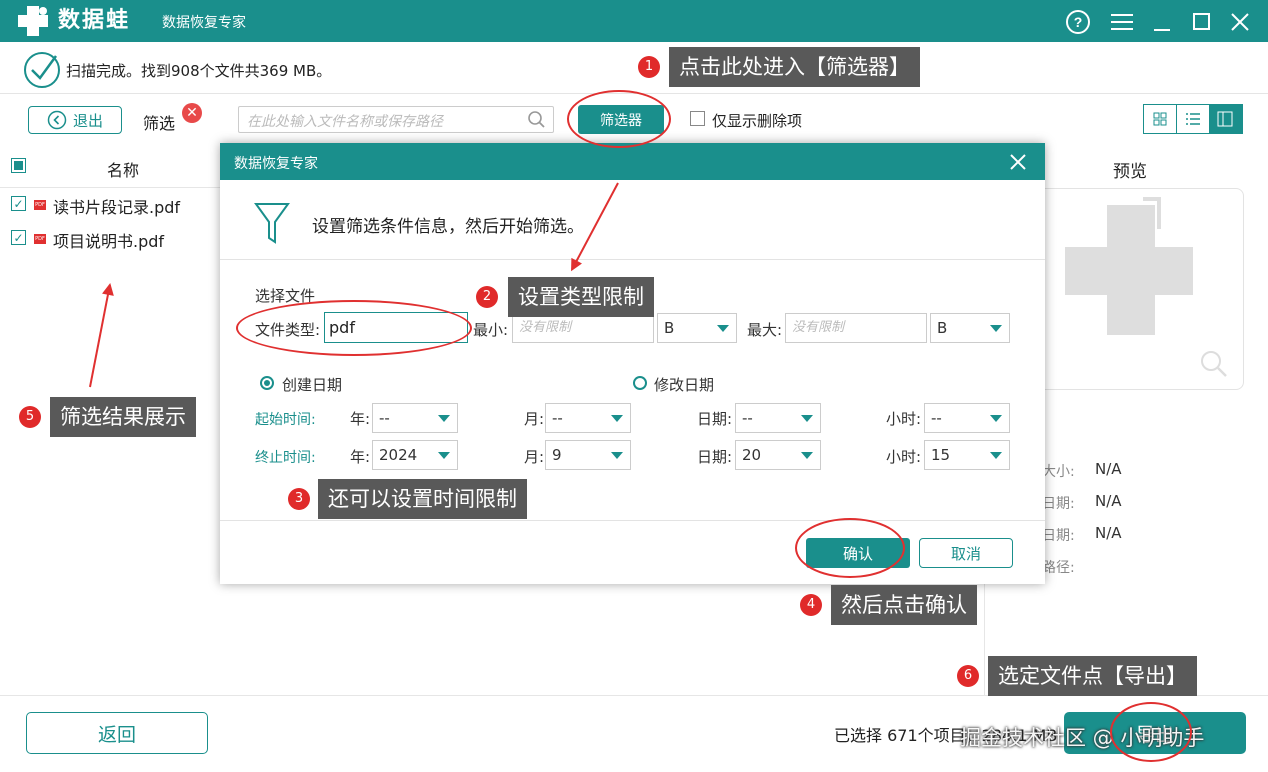  What do you see at coordinates (1122, 22) in the screenshot?
I see `menu-icon` at bounding box center [1122, 22].